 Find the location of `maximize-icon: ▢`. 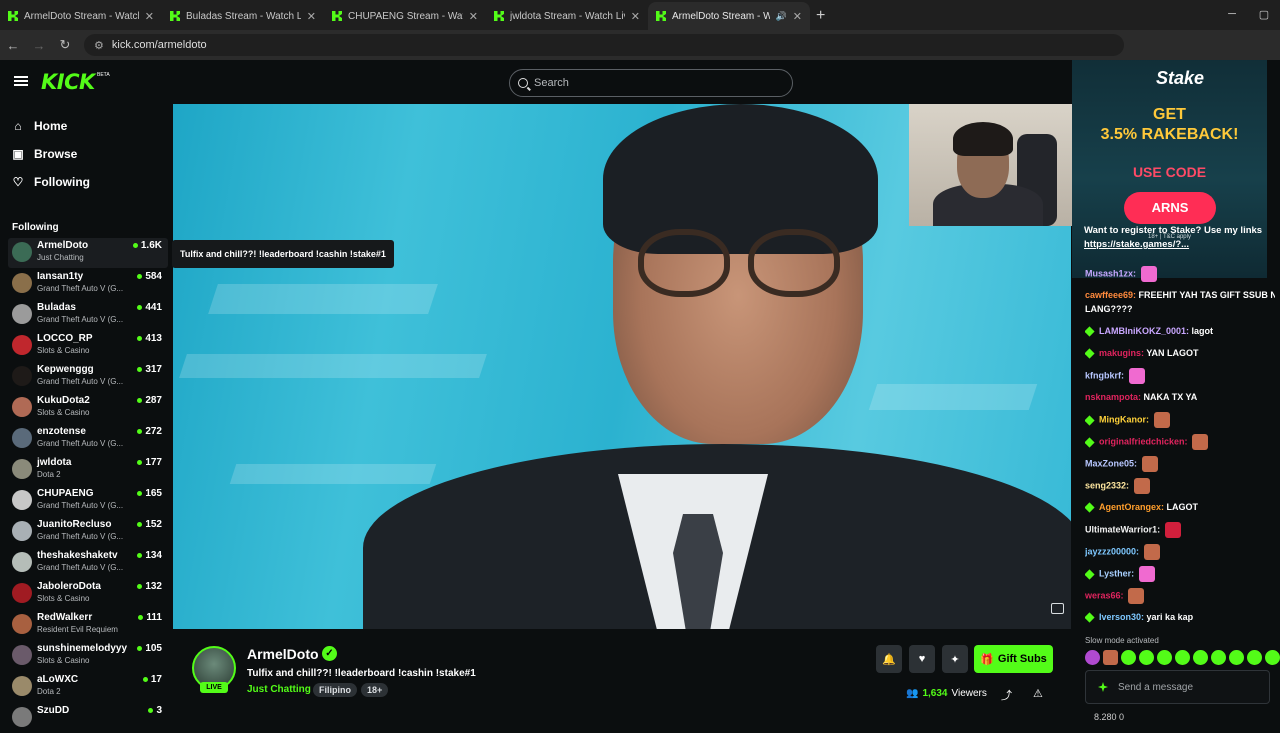

maximize-icon: ▢ is located at coordinates (1264, 14).